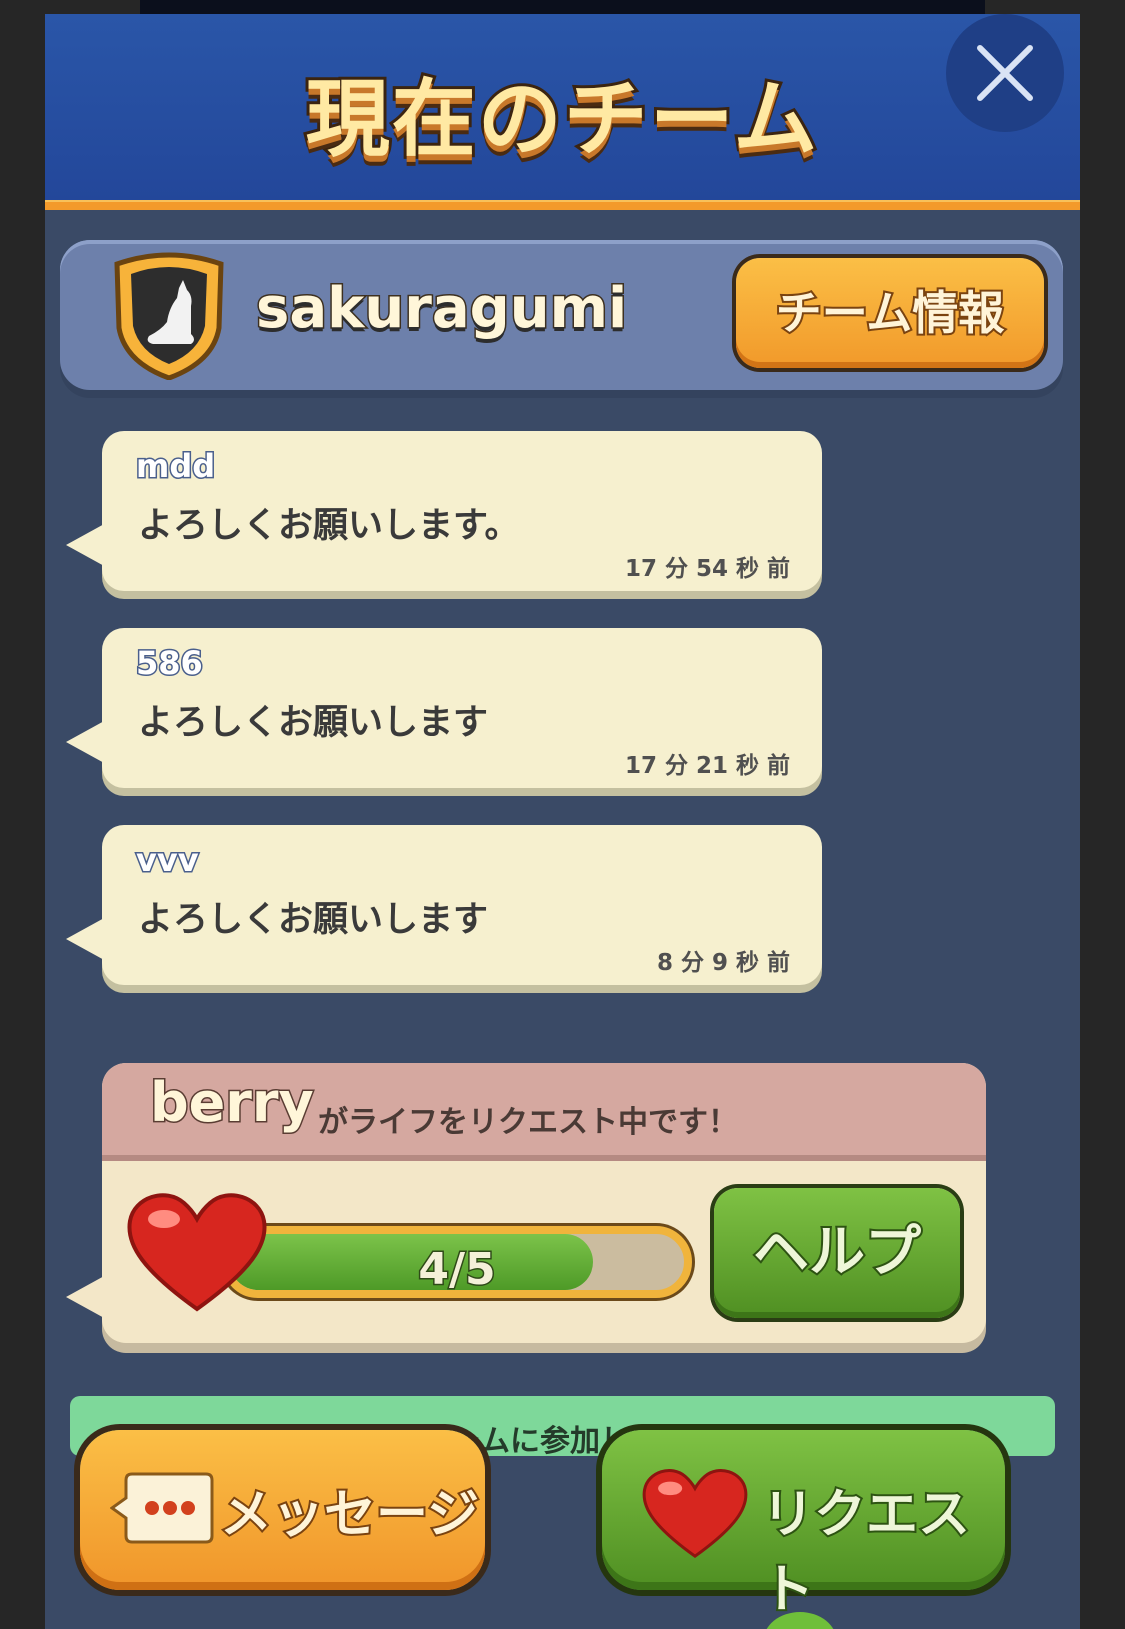  I want to click on message-time: 17 分 54 秒 前, so click(707, 569).